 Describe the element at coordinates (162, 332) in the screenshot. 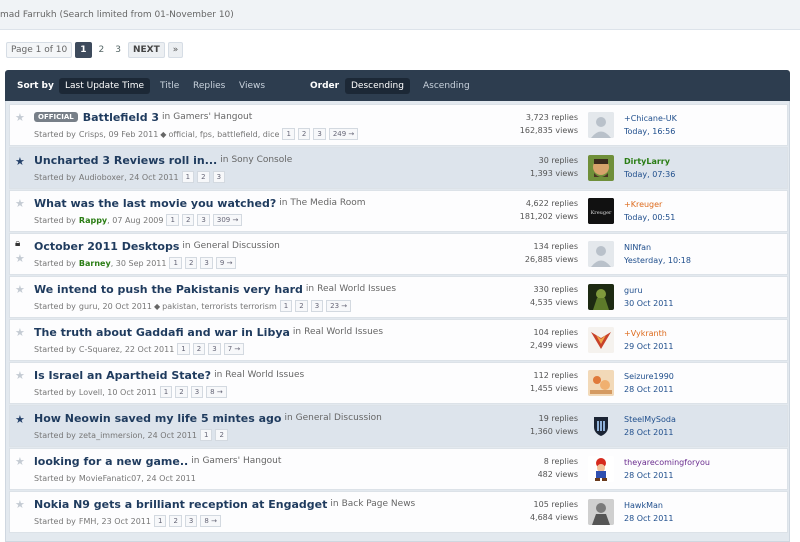

I see `topic-title-link: The truth about Gaddafi and war in Libya` at that location.